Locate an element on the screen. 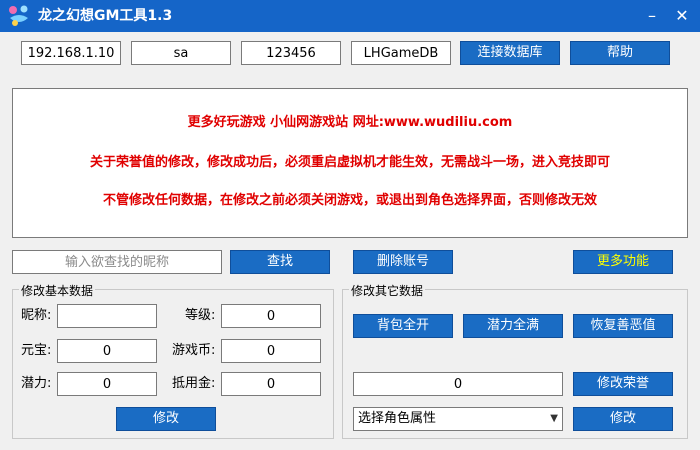  close-button: ✕ is located at coordinates (682, 16).